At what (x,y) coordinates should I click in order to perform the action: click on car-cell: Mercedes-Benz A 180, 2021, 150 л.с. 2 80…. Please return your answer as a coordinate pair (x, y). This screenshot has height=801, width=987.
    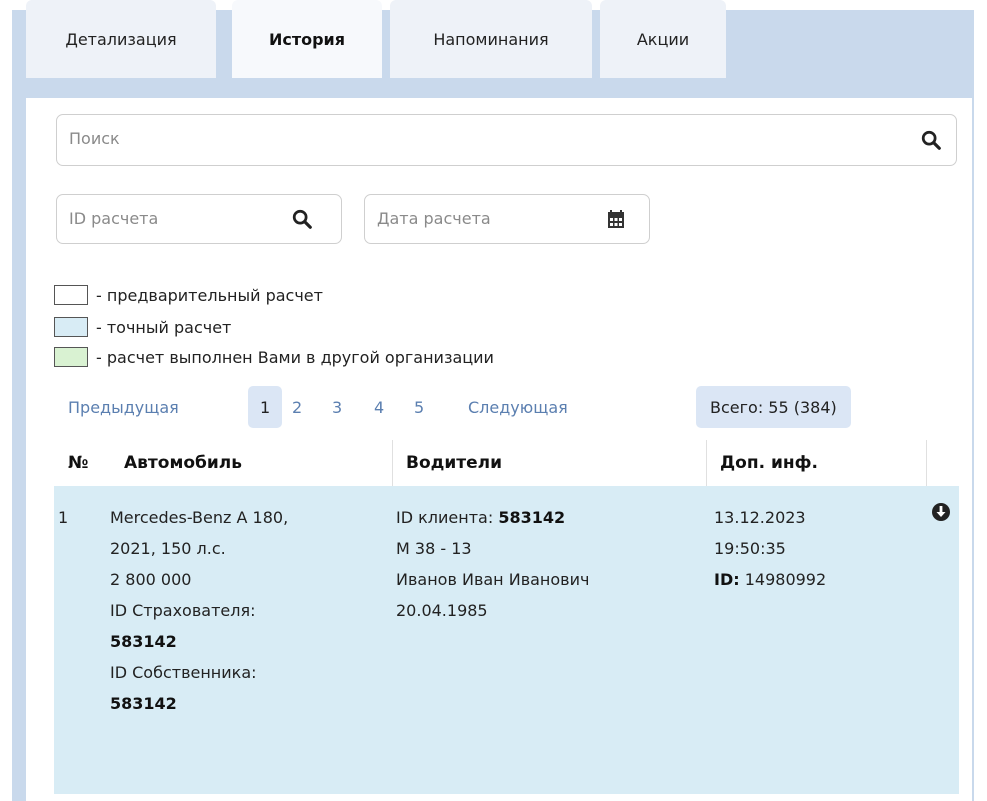
    Looking at the image, I should click on (250, 610).